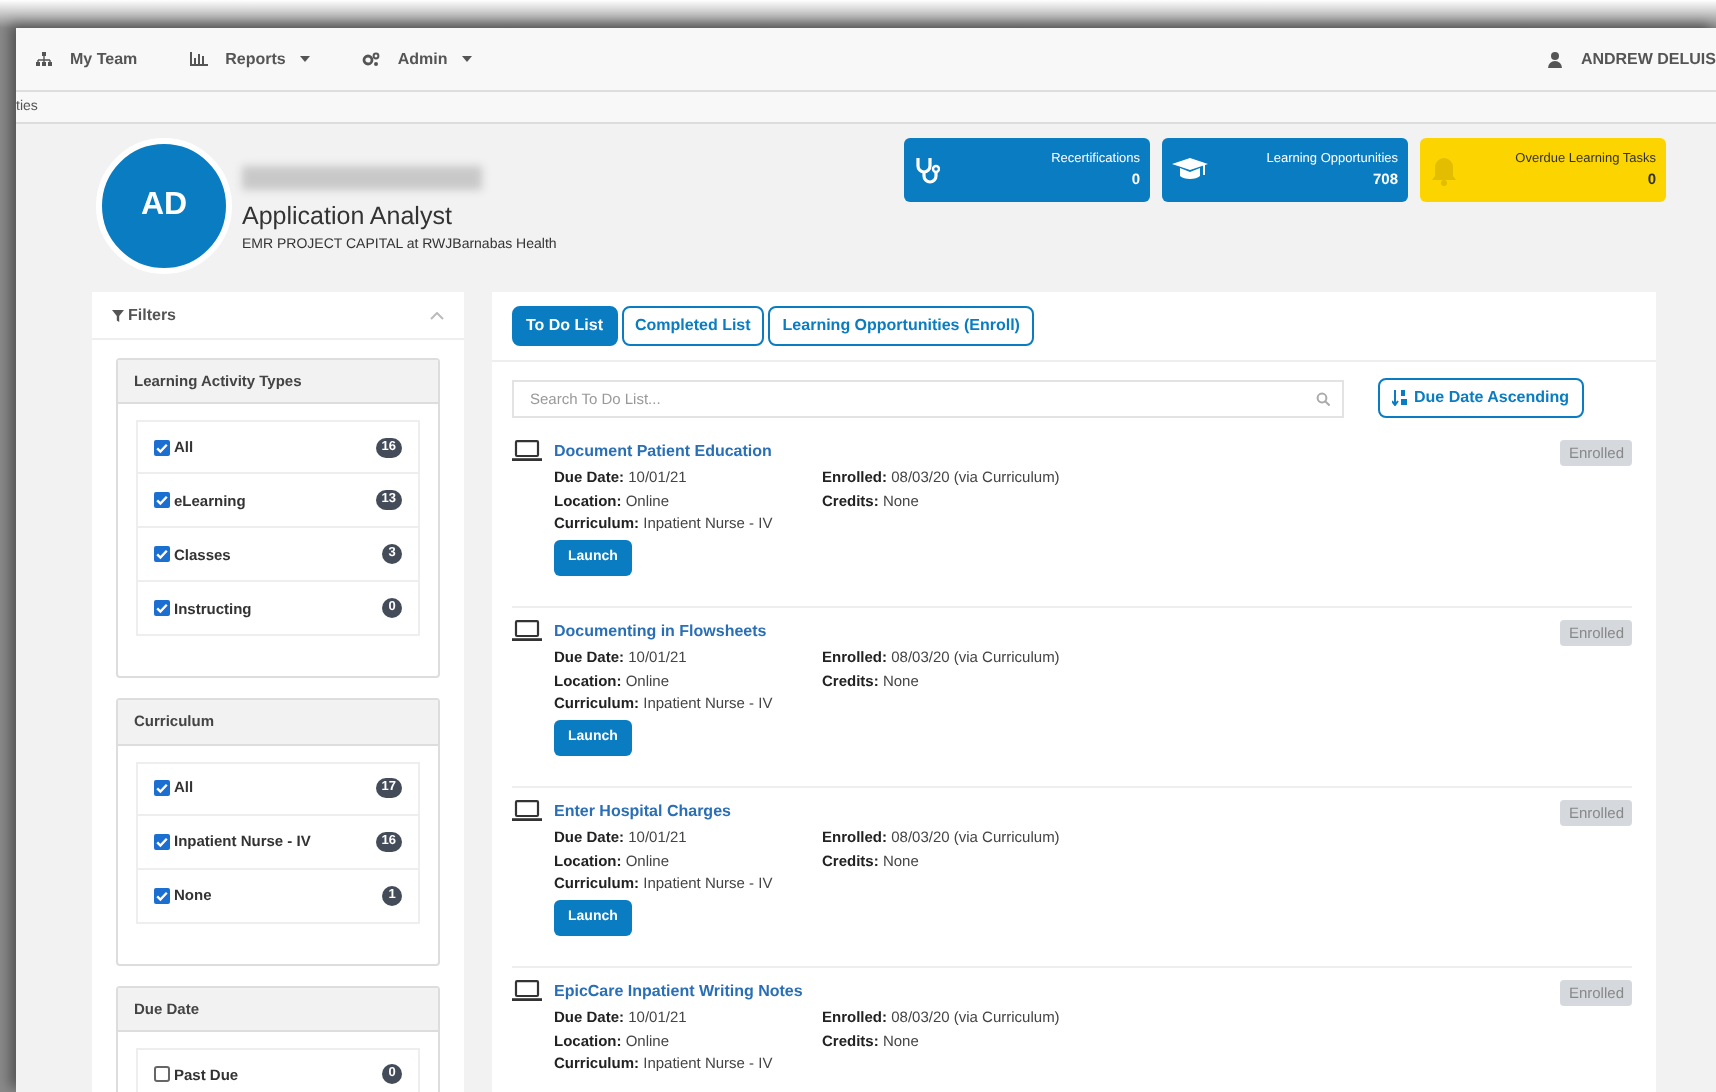  I want to click on graduation-cap-icon, so click(1190, 170).